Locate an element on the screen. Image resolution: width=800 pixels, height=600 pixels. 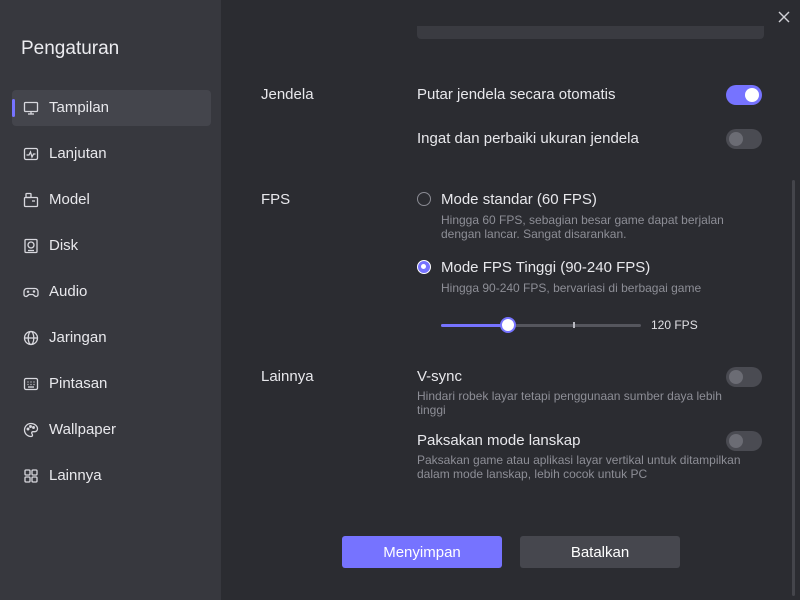
fps-high-radio is located at coordinates (424, 267).